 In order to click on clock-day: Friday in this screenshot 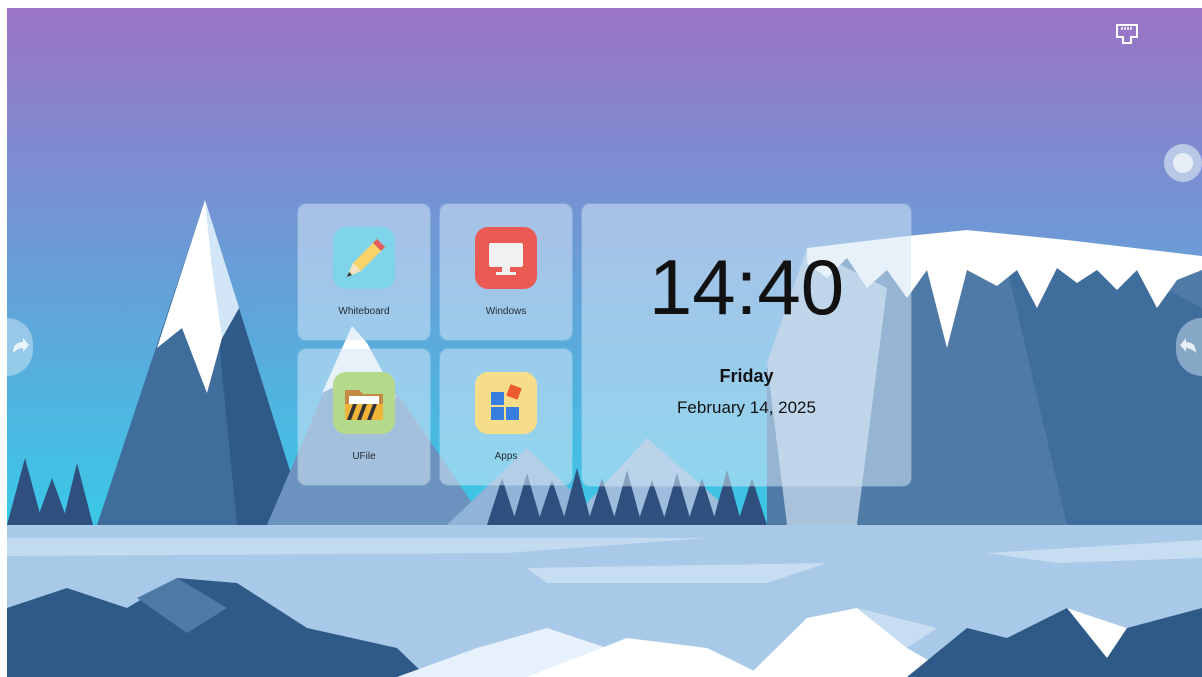, I will do `click(746, 376)`.